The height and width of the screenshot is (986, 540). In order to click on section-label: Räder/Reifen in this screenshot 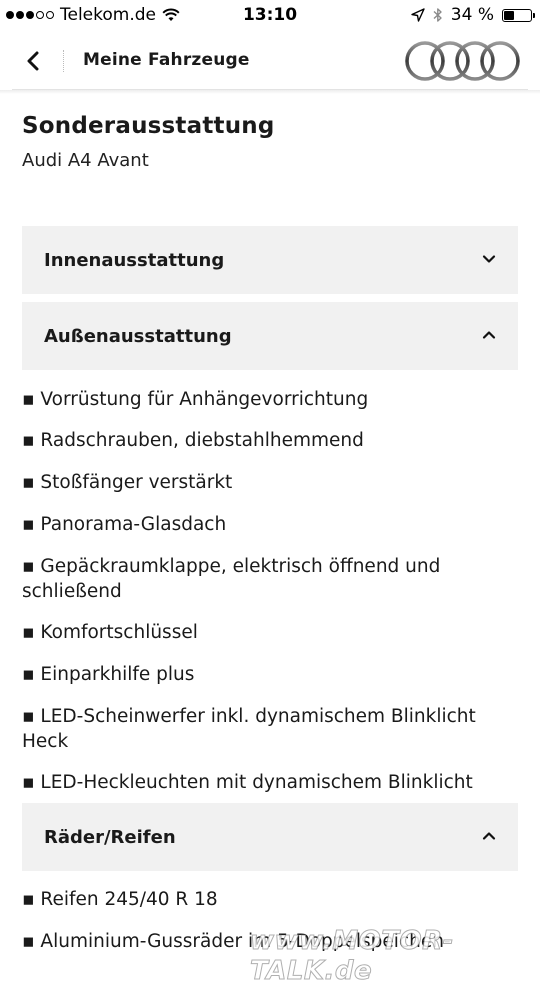, I will do `click(110, 837)`.